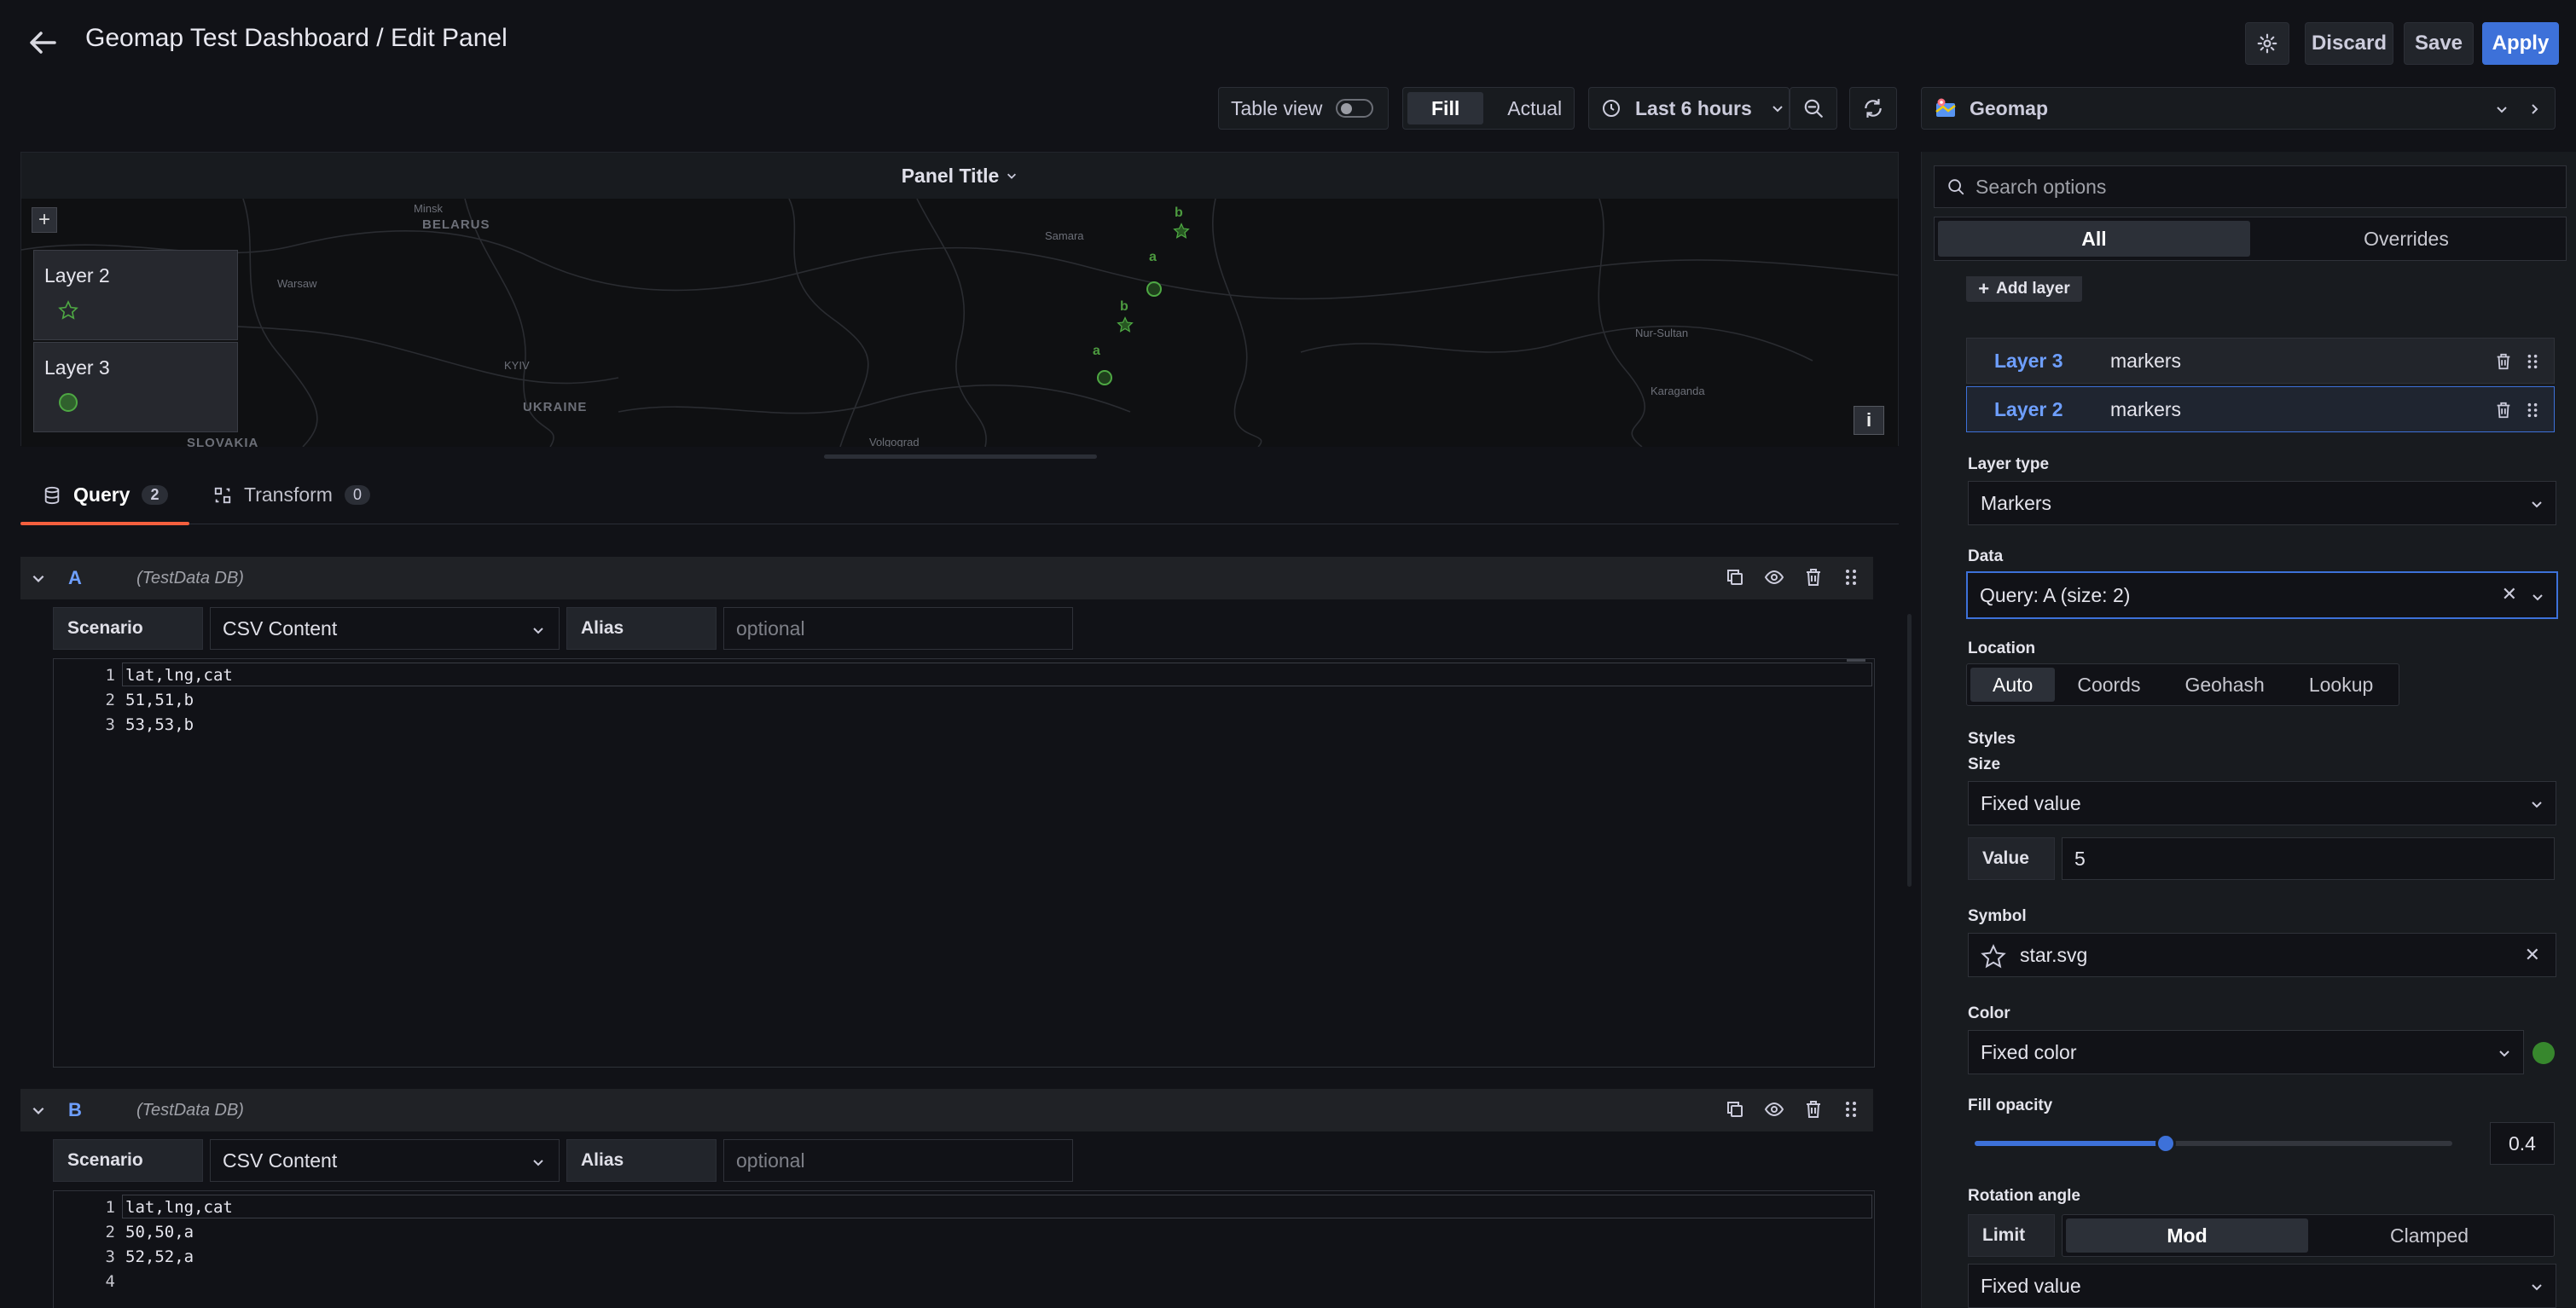 The height and width of the screenshot is (1308, 2576). I want to click on zoom-in-button: +, so click(44, 220).